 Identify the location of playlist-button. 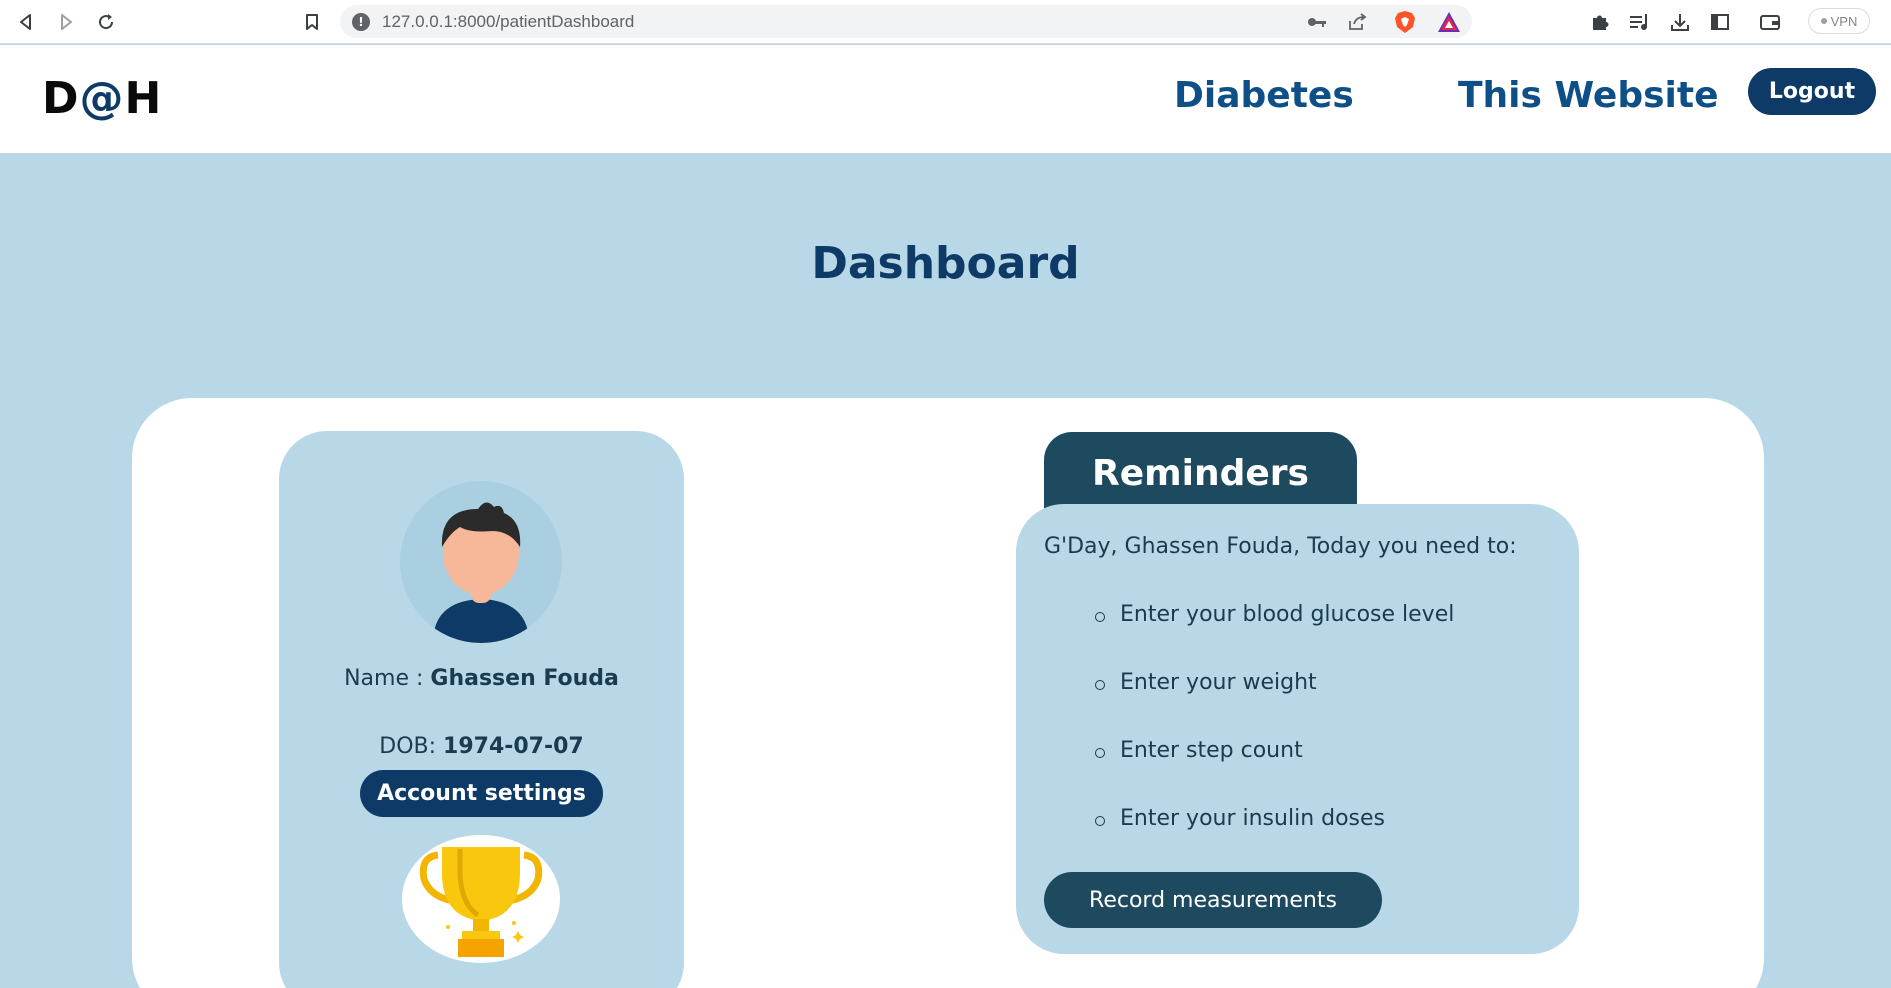
(1640, 22).